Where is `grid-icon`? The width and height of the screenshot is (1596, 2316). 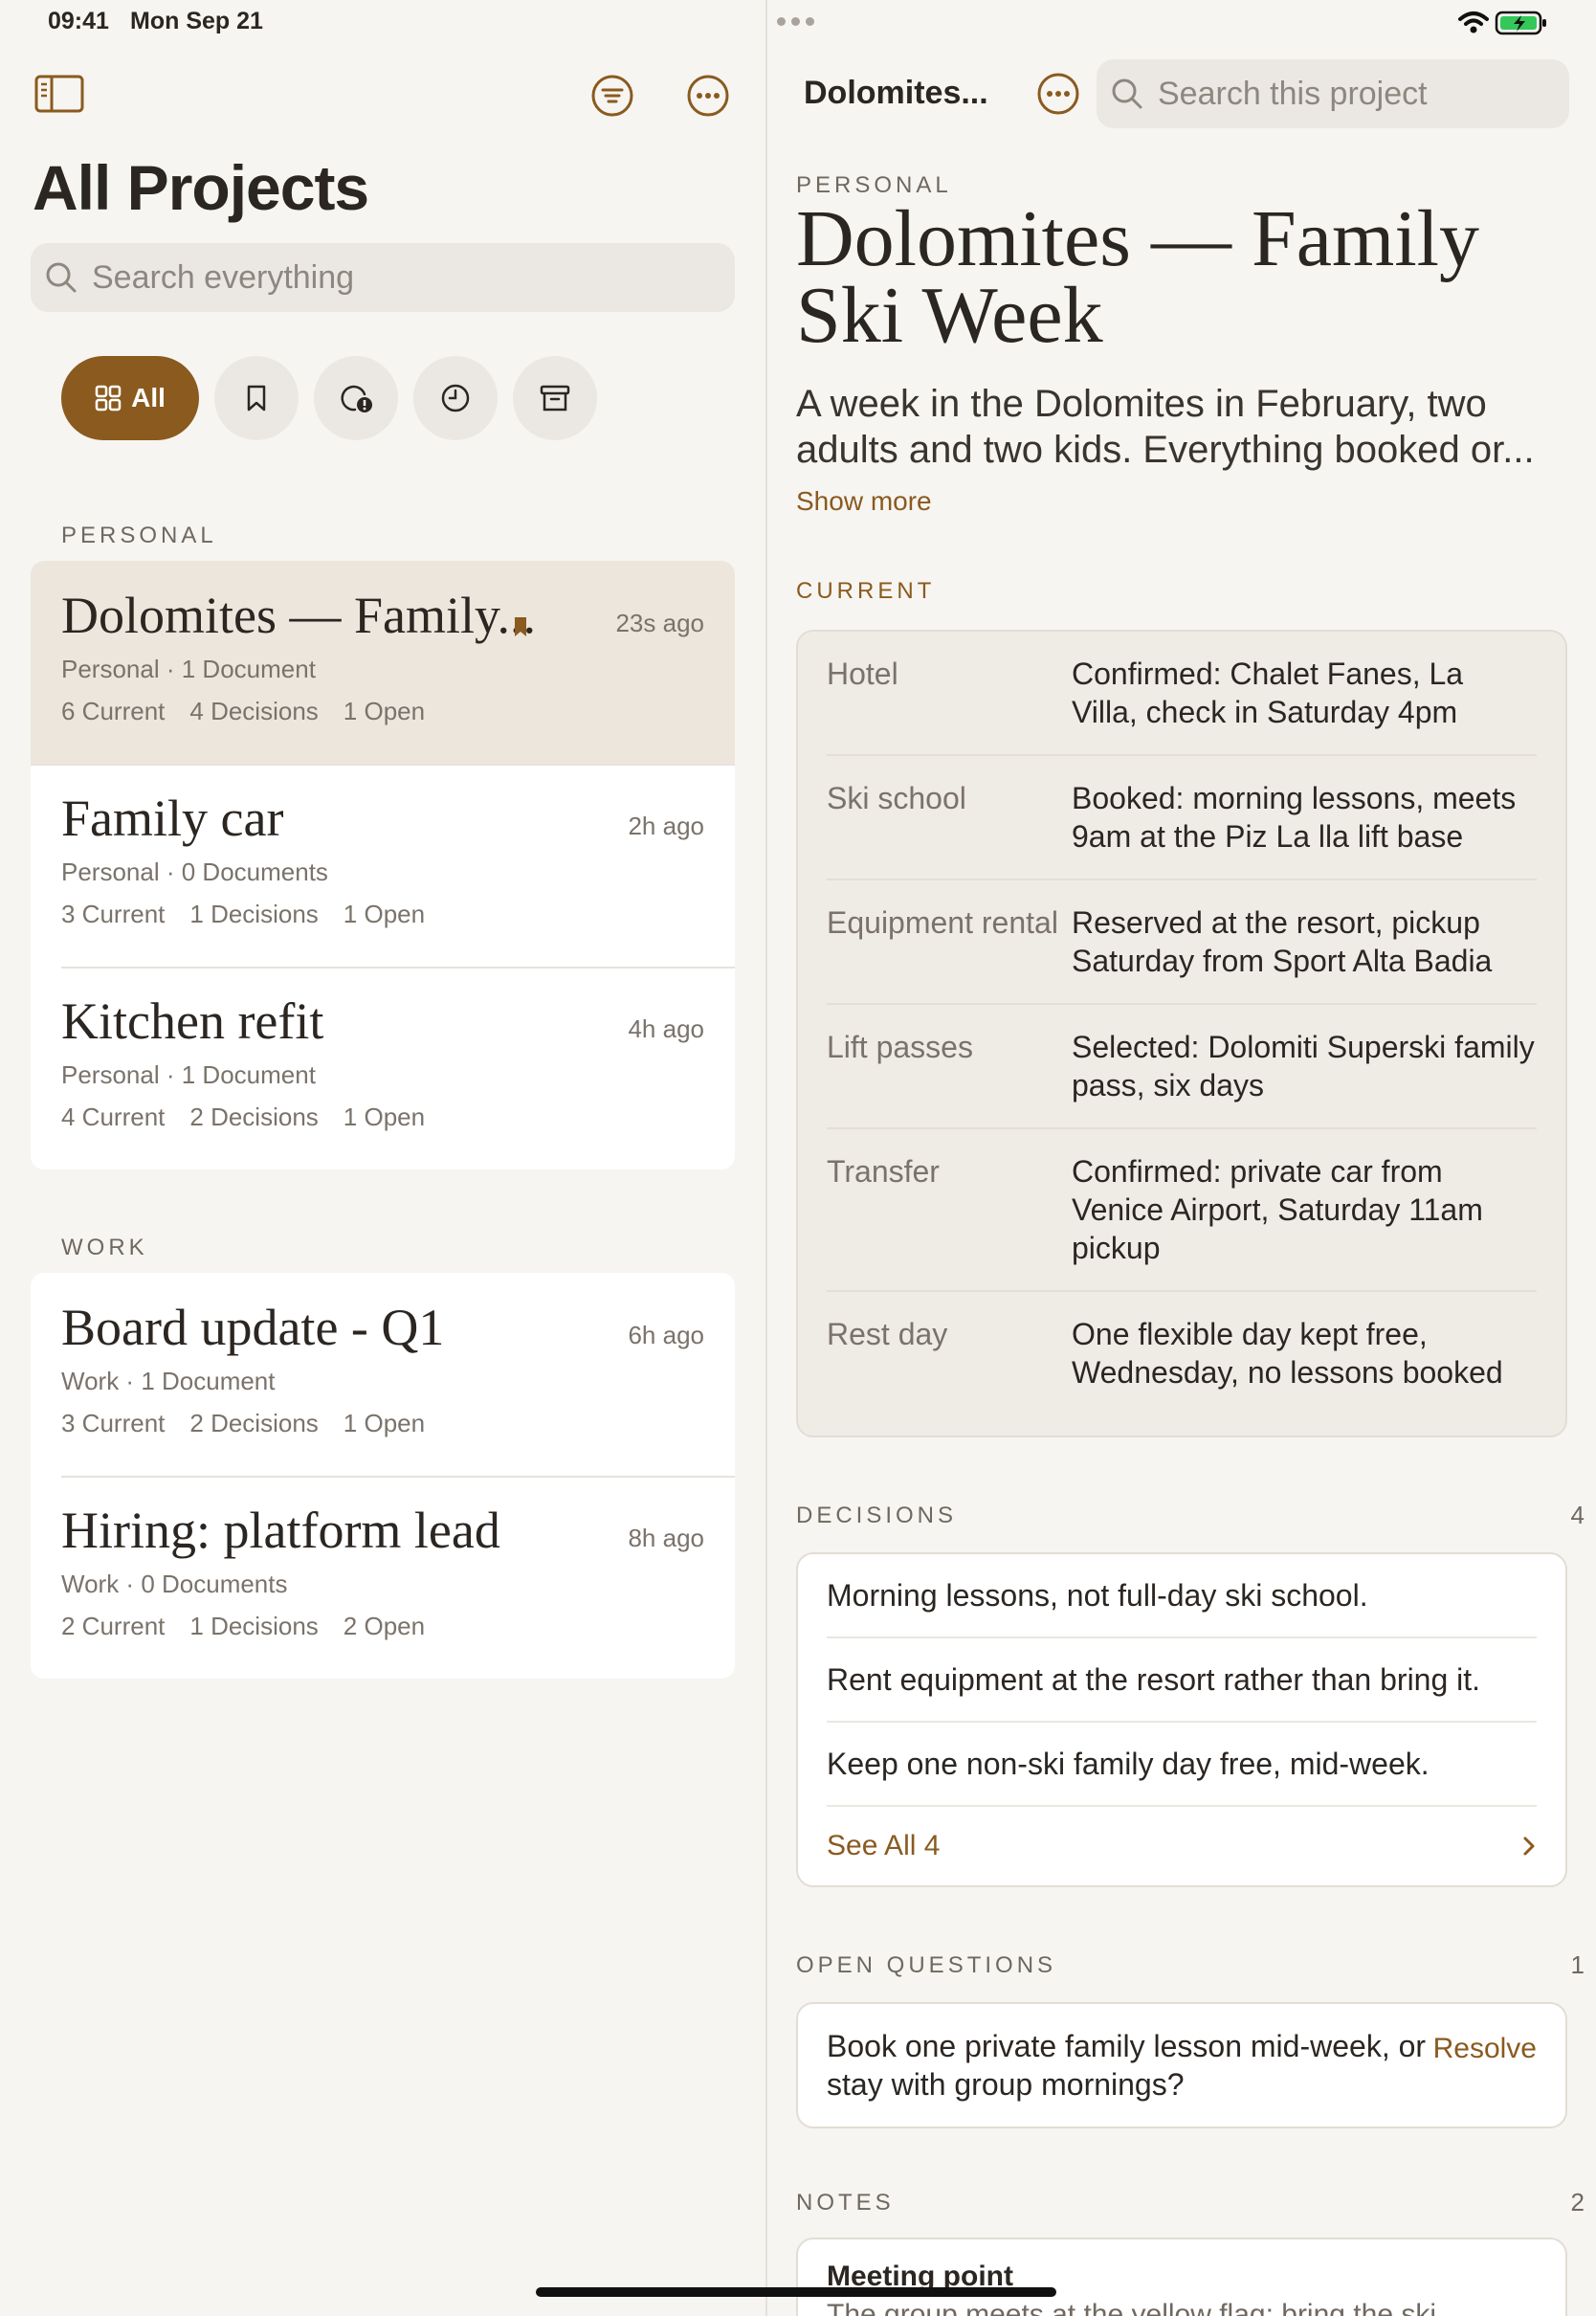
grid-icon is located at coordinates (109, 398).